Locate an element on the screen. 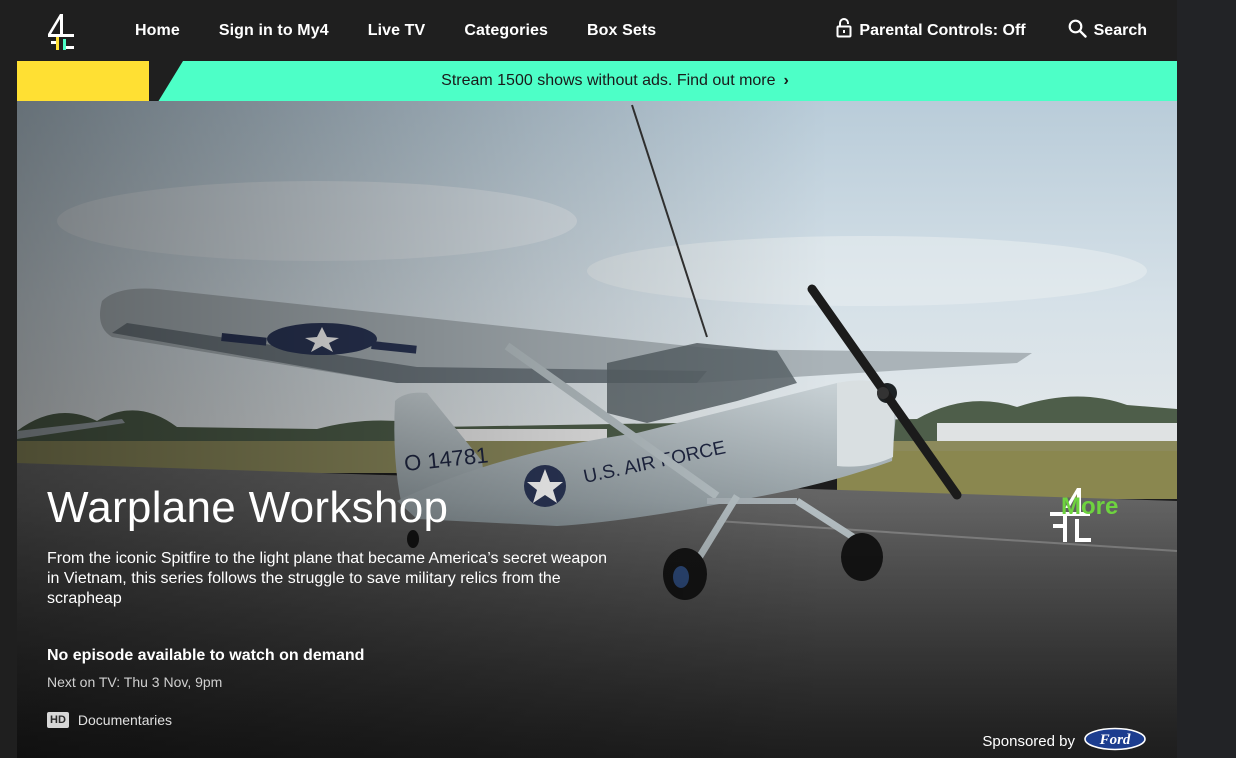 This screenshot has height=758, width=1236. show-meta: HD Documentaries is located at coordinates (109, 720).